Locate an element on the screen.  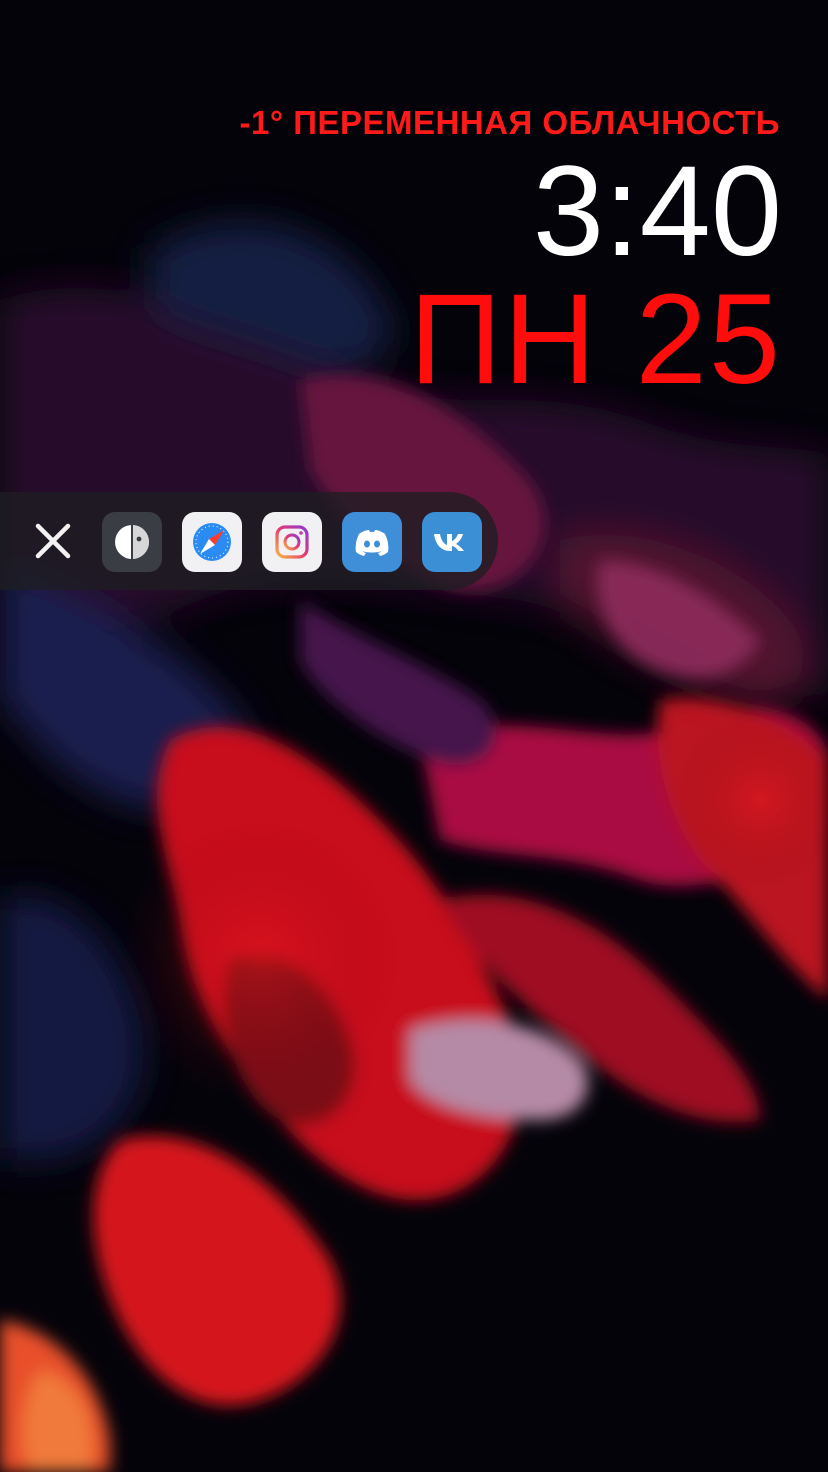
clock-date: ПН 25 is located at coordinates (595, 339).